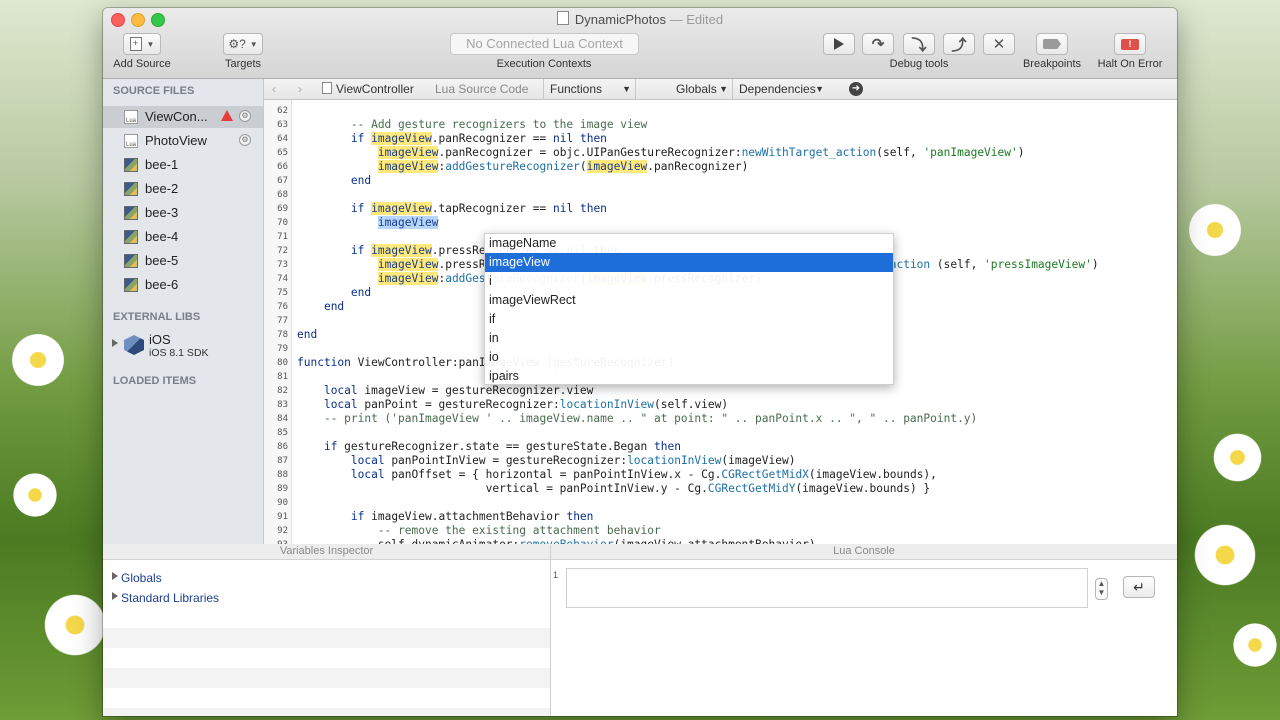  I want to click on close-icon: ✕, so click(999, 44).